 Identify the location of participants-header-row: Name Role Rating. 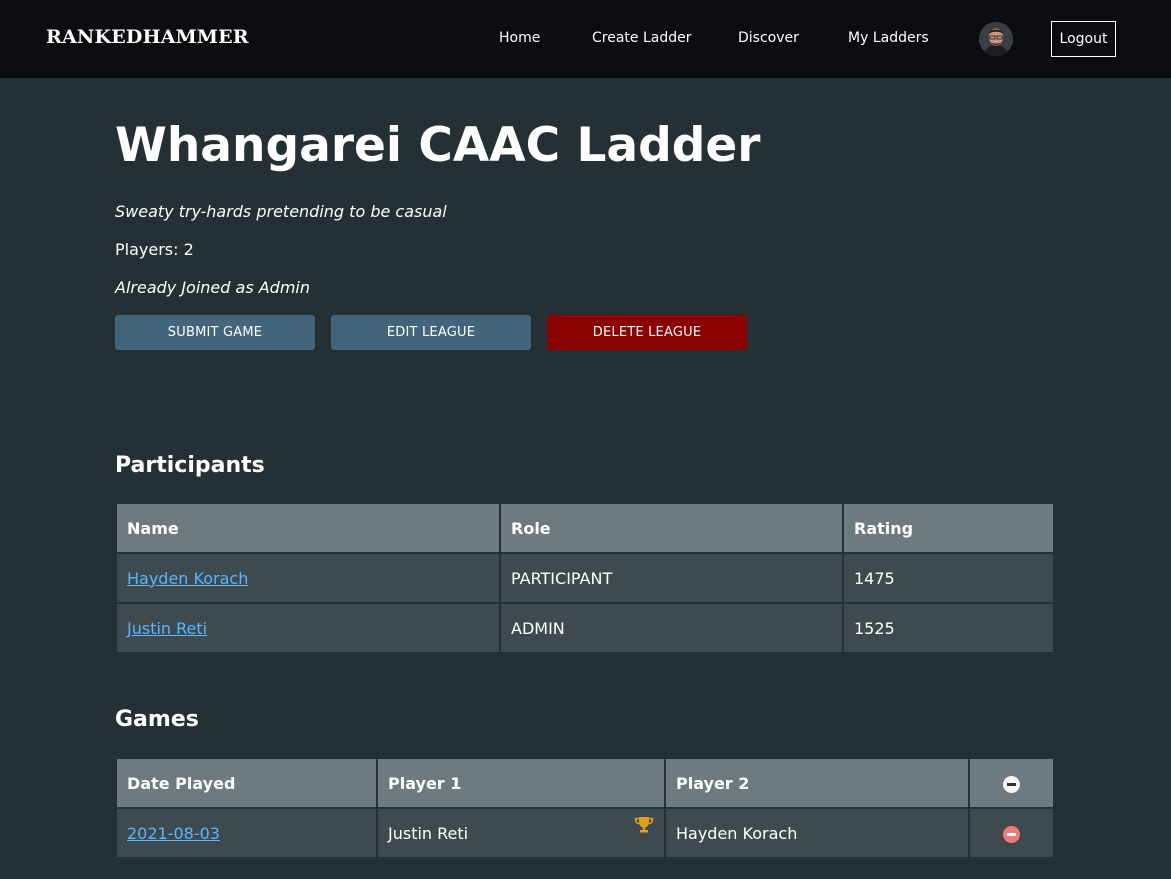
(585, 528).